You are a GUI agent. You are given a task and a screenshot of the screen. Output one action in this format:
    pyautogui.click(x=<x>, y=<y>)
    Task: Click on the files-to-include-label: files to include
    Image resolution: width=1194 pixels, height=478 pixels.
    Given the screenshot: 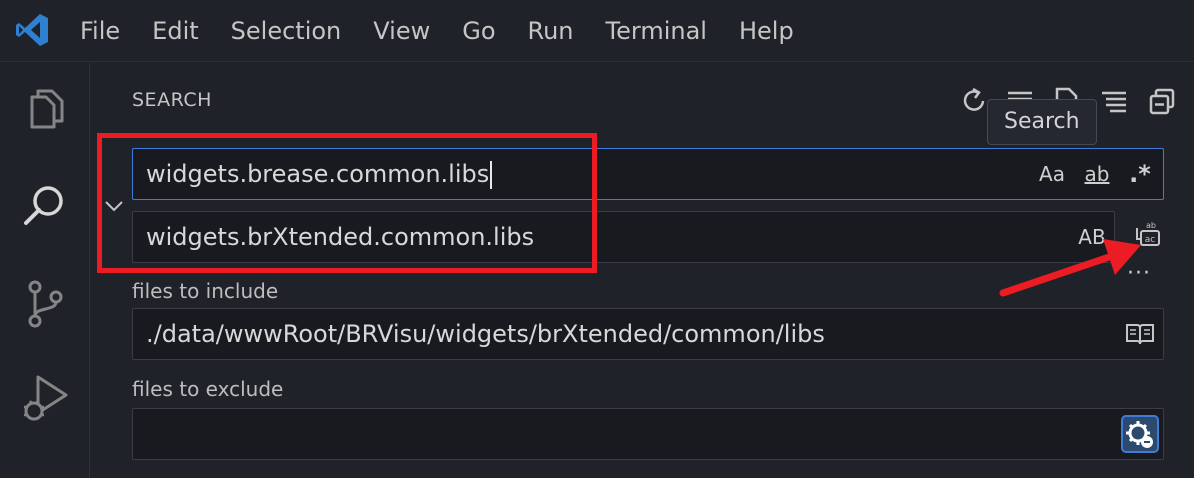 What is the action you would take?
    pyautogui.click(x=205, y=291)
    